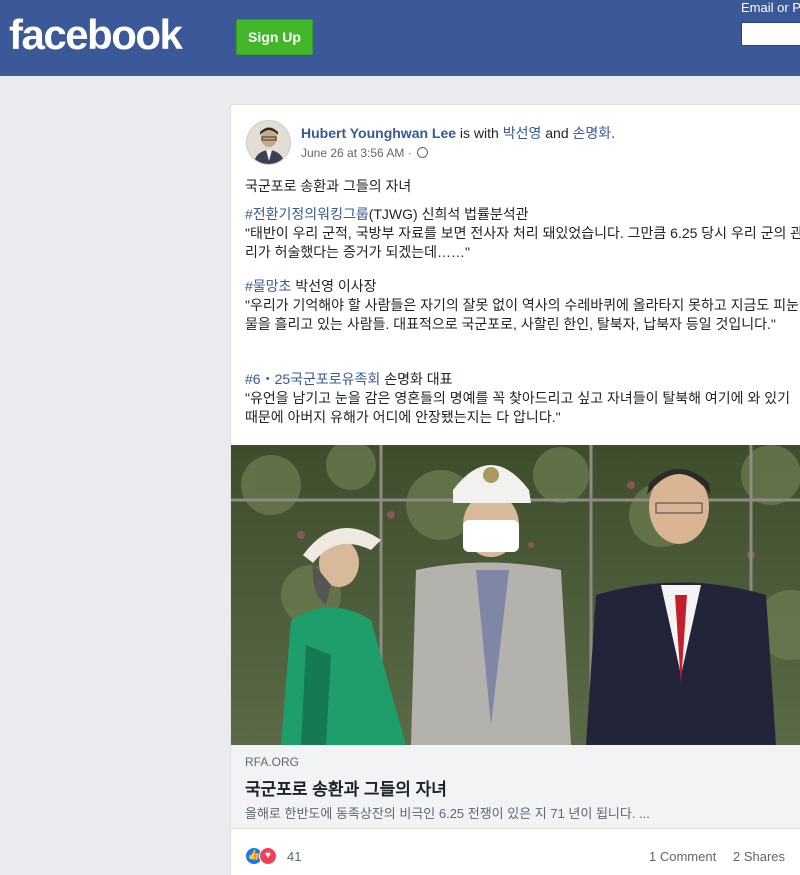 The width and height of the screenshot is (800, 875). What do you see at coordinates (479, 133) in the screenshot?
I see `with-text: is with` at bounding box center [479, 133].